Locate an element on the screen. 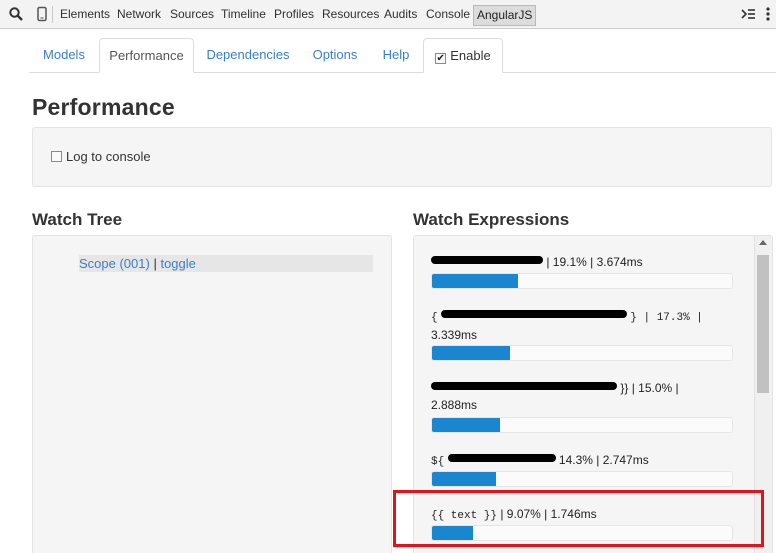 This screenshot has height=553, width=776. tab-performance: Performance is located at coordinates (146, 55).